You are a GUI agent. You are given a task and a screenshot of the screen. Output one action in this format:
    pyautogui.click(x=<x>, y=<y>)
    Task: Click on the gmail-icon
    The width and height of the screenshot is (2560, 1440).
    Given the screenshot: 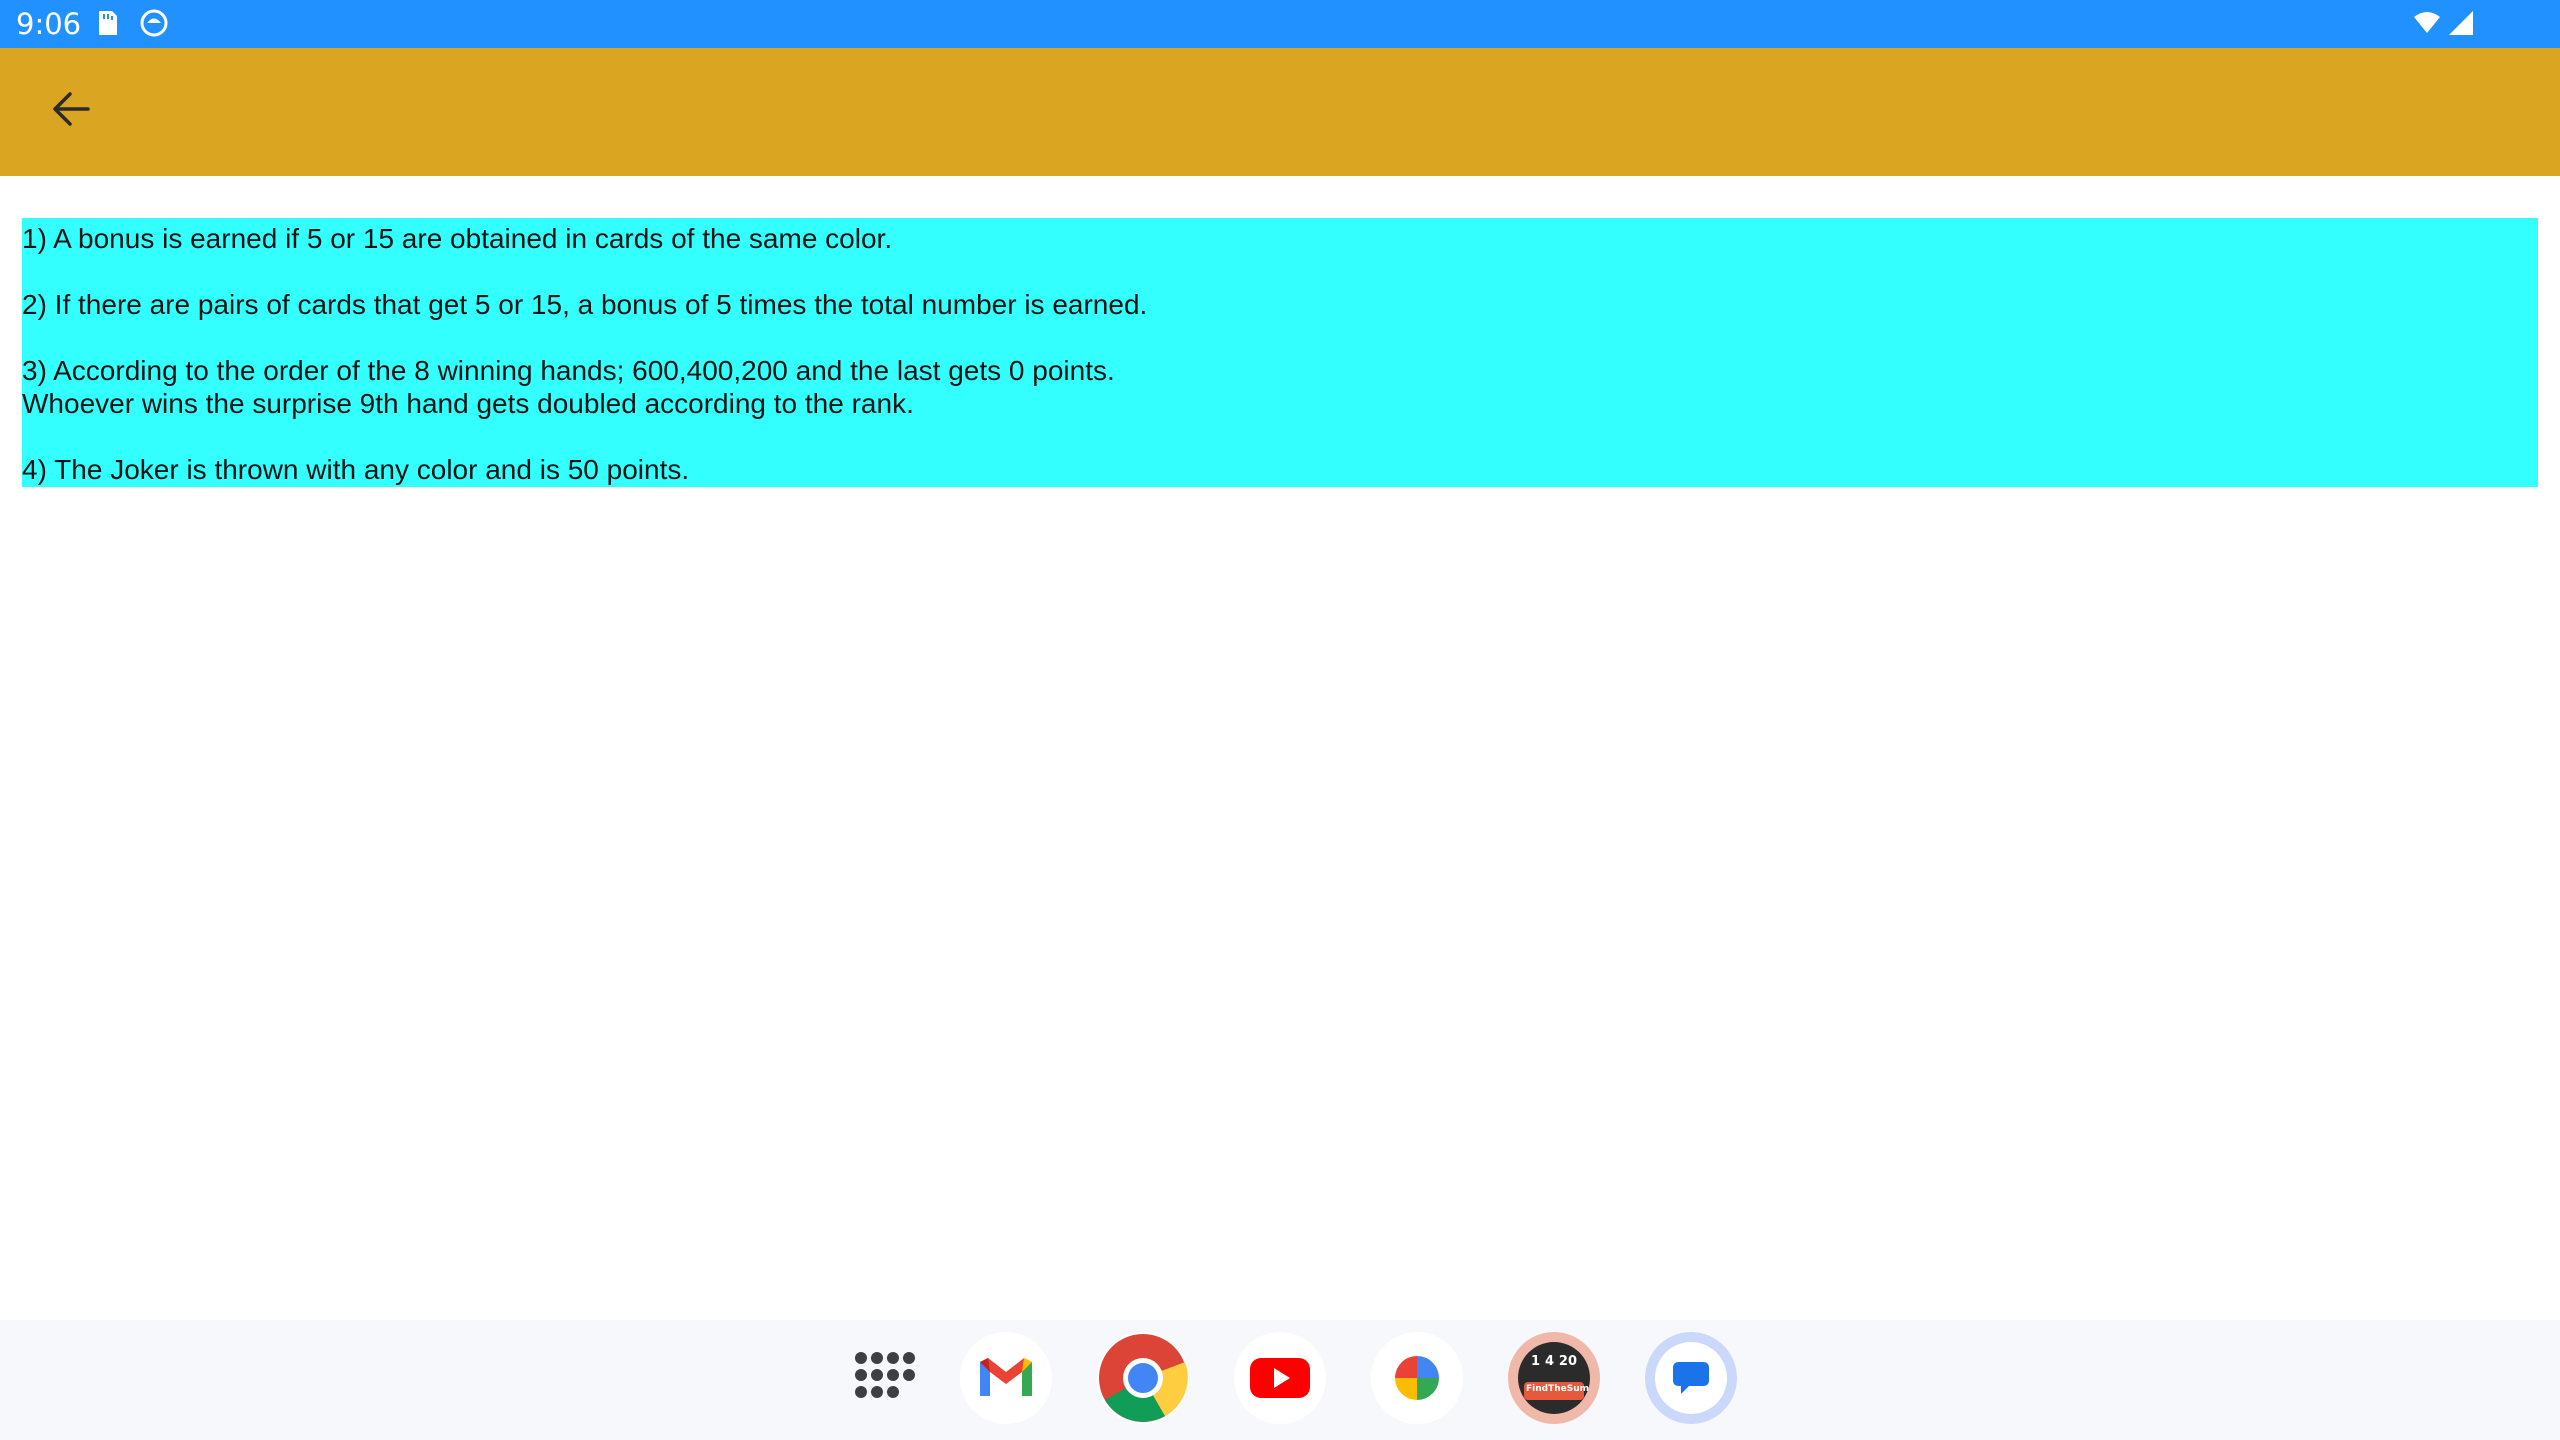 What is the action you would take?
    pyautogui.click(x=1006, y=1377)
    